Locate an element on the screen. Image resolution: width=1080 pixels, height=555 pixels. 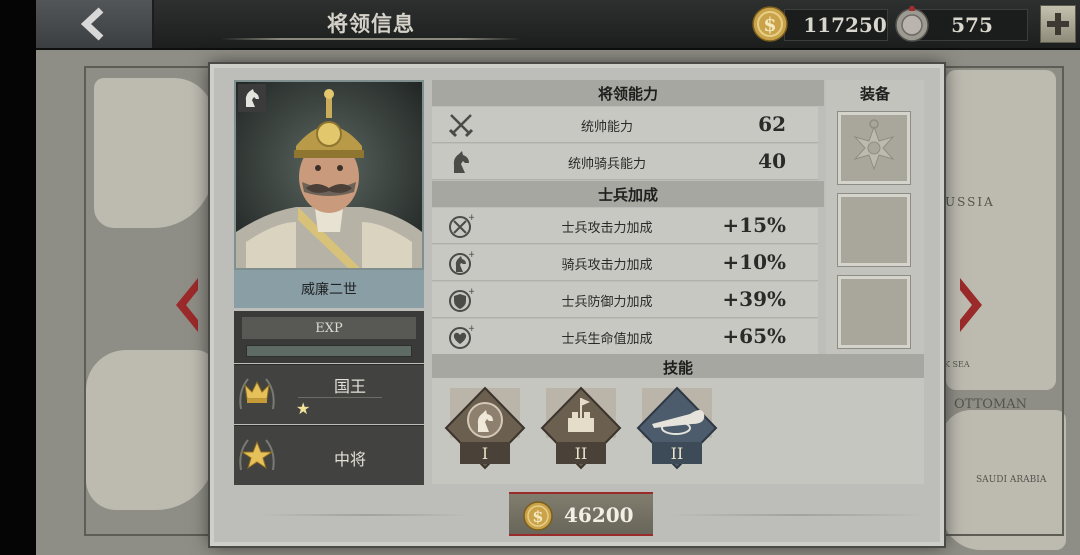
ability-value: 40 is located at coordinates (772, 161).